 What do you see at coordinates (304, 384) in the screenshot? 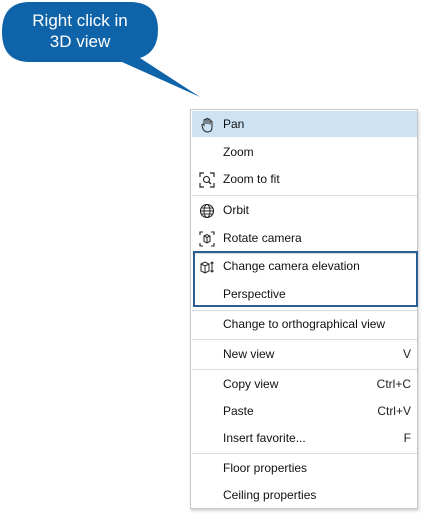
I see `menu-item-copy-view: Copy view Ctrl+C` at bounding box center [304, 384].